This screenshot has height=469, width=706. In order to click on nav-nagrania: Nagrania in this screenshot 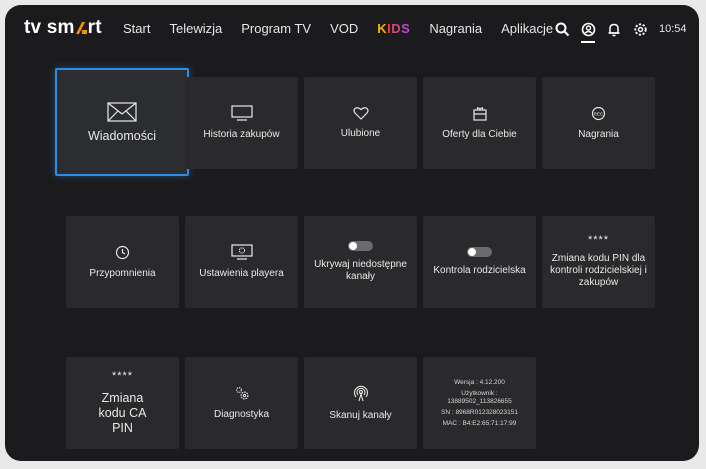, I will do `click(455, 28)`.